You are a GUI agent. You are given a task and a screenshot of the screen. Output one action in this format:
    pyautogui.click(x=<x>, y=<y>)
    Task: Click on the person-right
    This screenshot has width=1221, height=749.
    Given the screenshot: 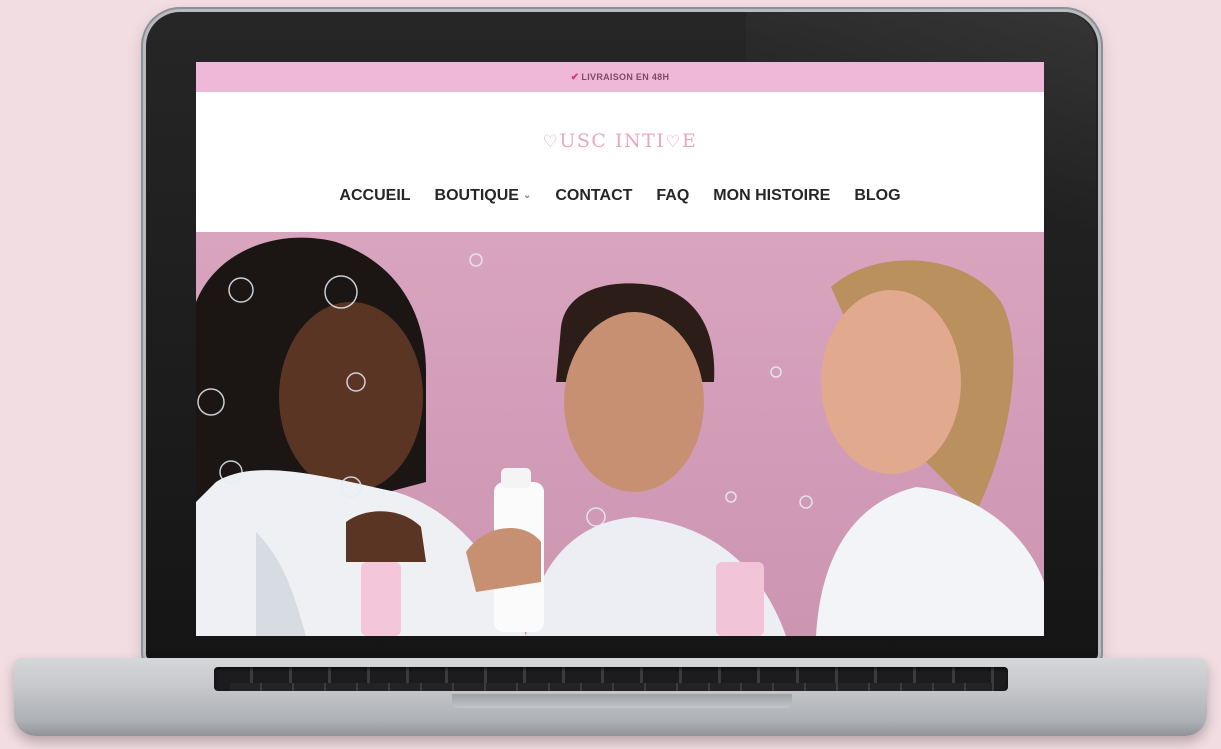 What is the action you would take?
    pyautogui.click(x=930, y=448)
    